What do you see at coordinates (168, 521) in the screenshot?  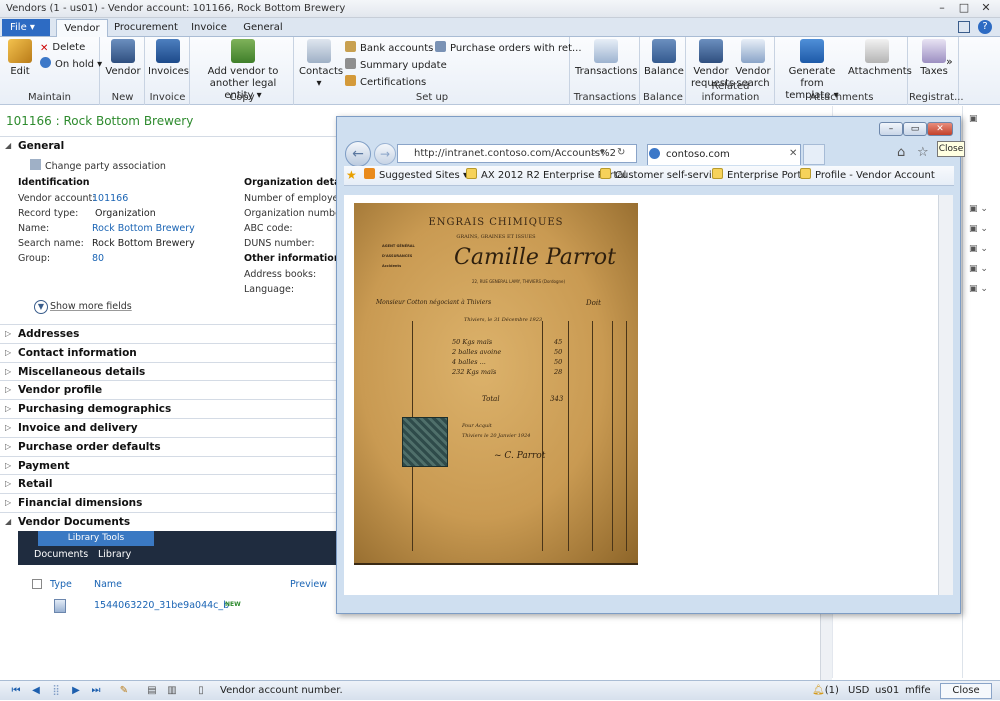 I see `section-vendor-documents: ◢ Vendor Documents` at bounding box center [168, 521].